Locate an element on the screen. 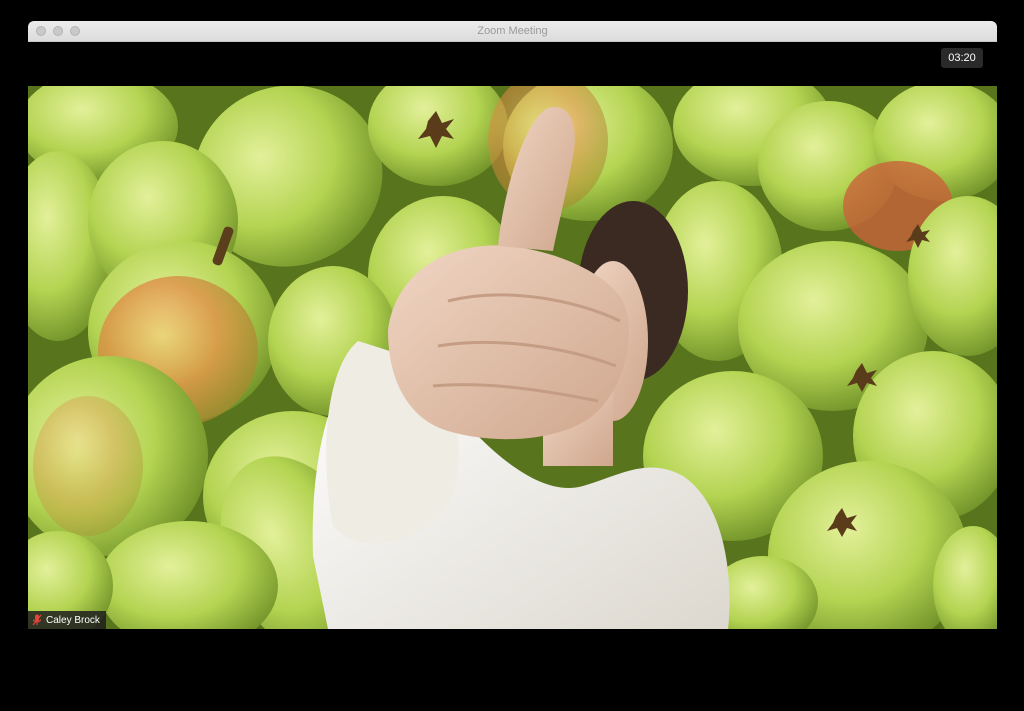 The height and width of the screenshot is (711, 1024). participant-name-tag: Caley Brock is located at coordinates (67, 620).